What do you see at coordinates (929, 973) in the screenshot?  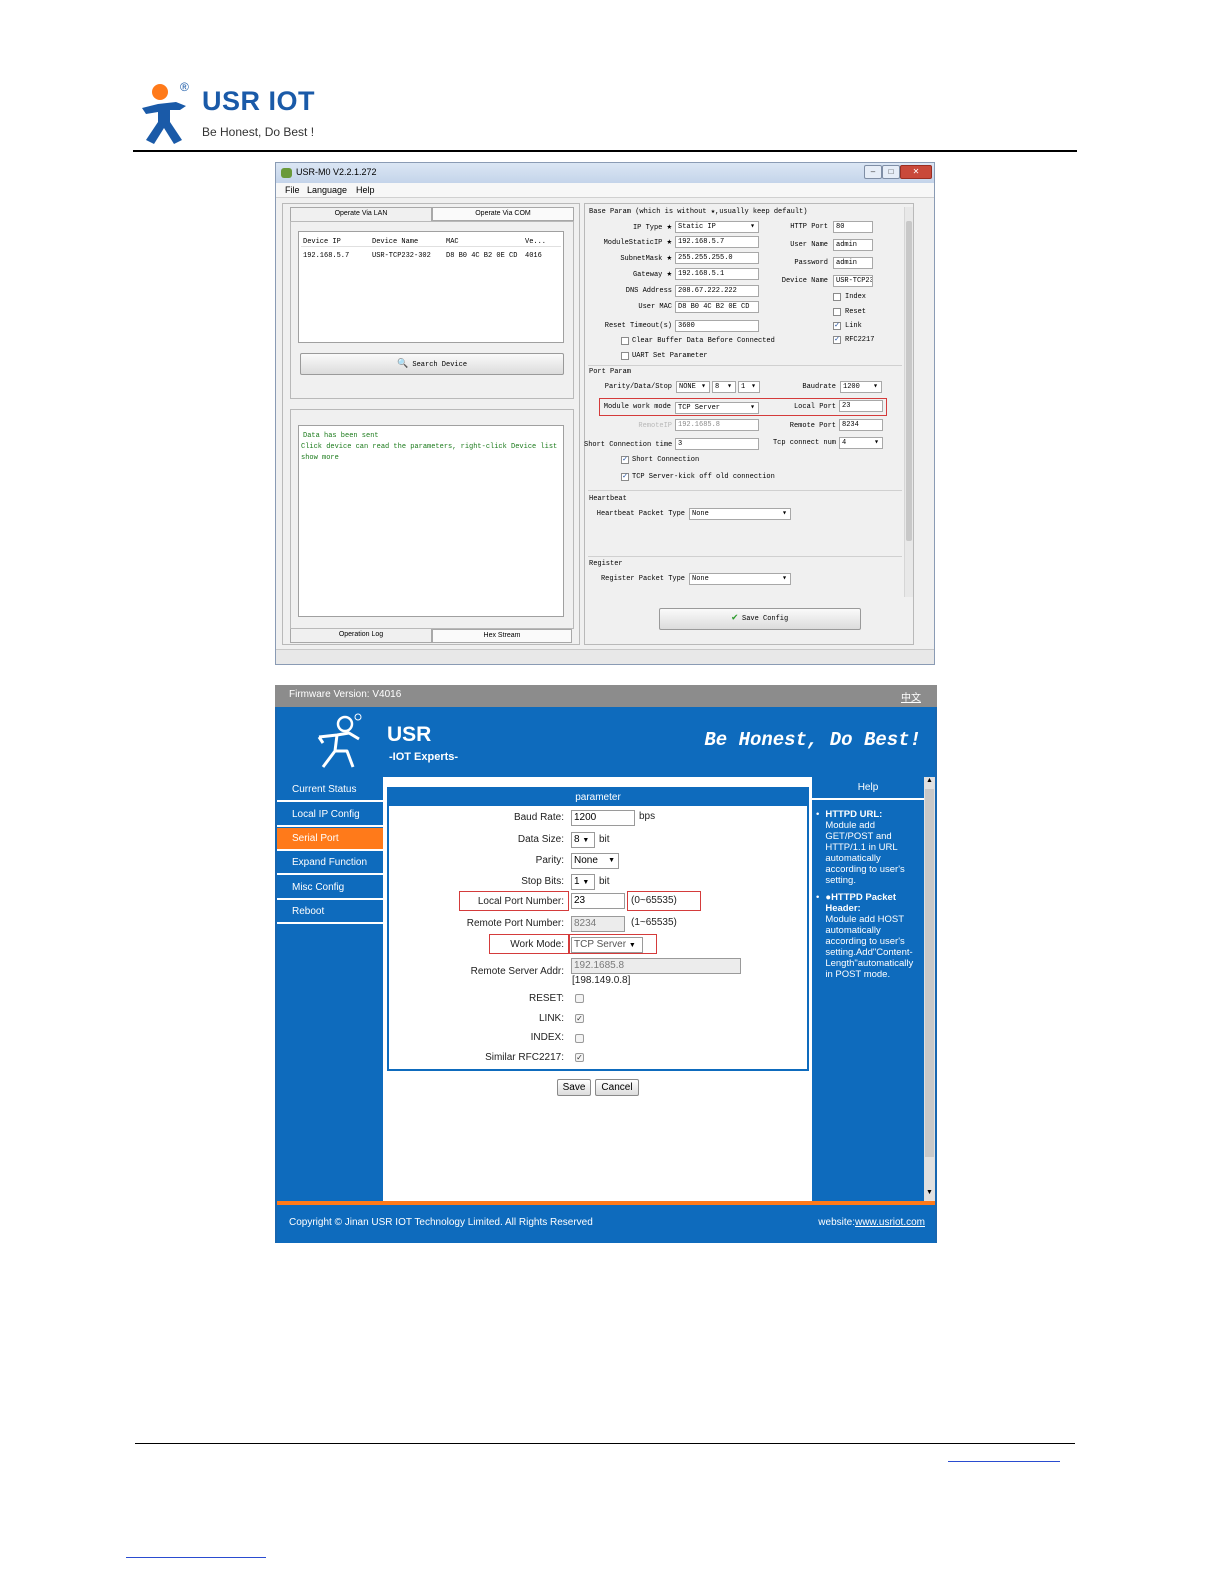 I see `help-scroll-thumb` at bounding box center [929, 973].